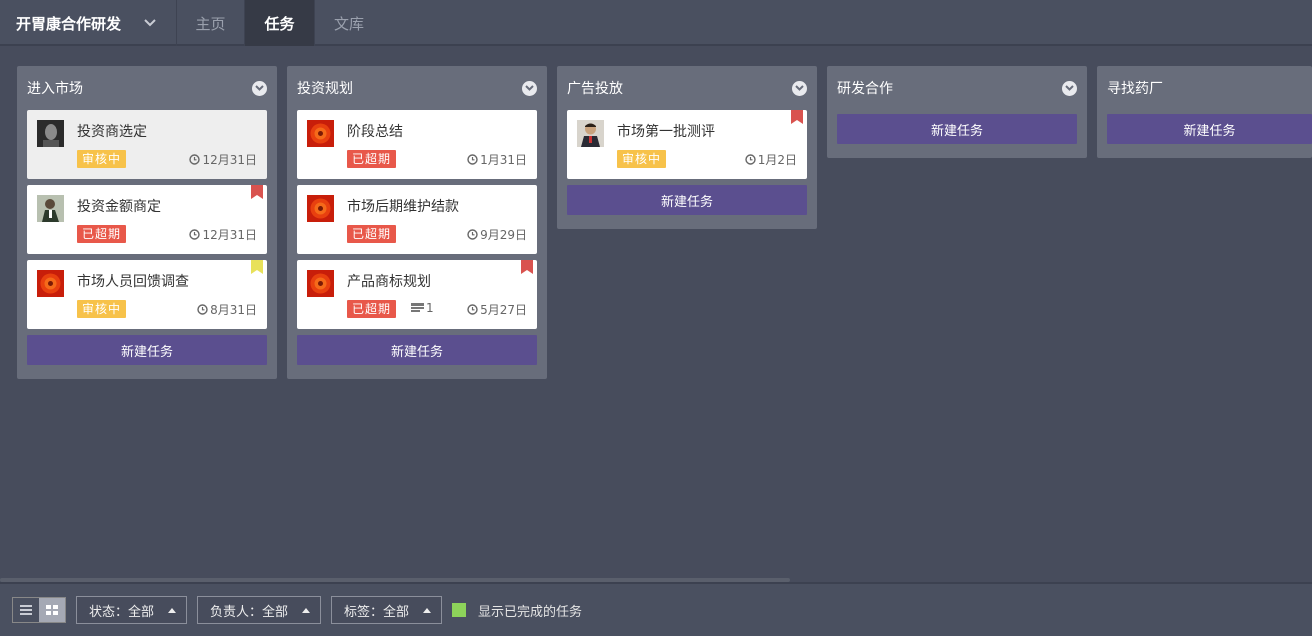  I want to click on task-card: 市场第一批测评 审核中 1月2日, so click(687, 144).